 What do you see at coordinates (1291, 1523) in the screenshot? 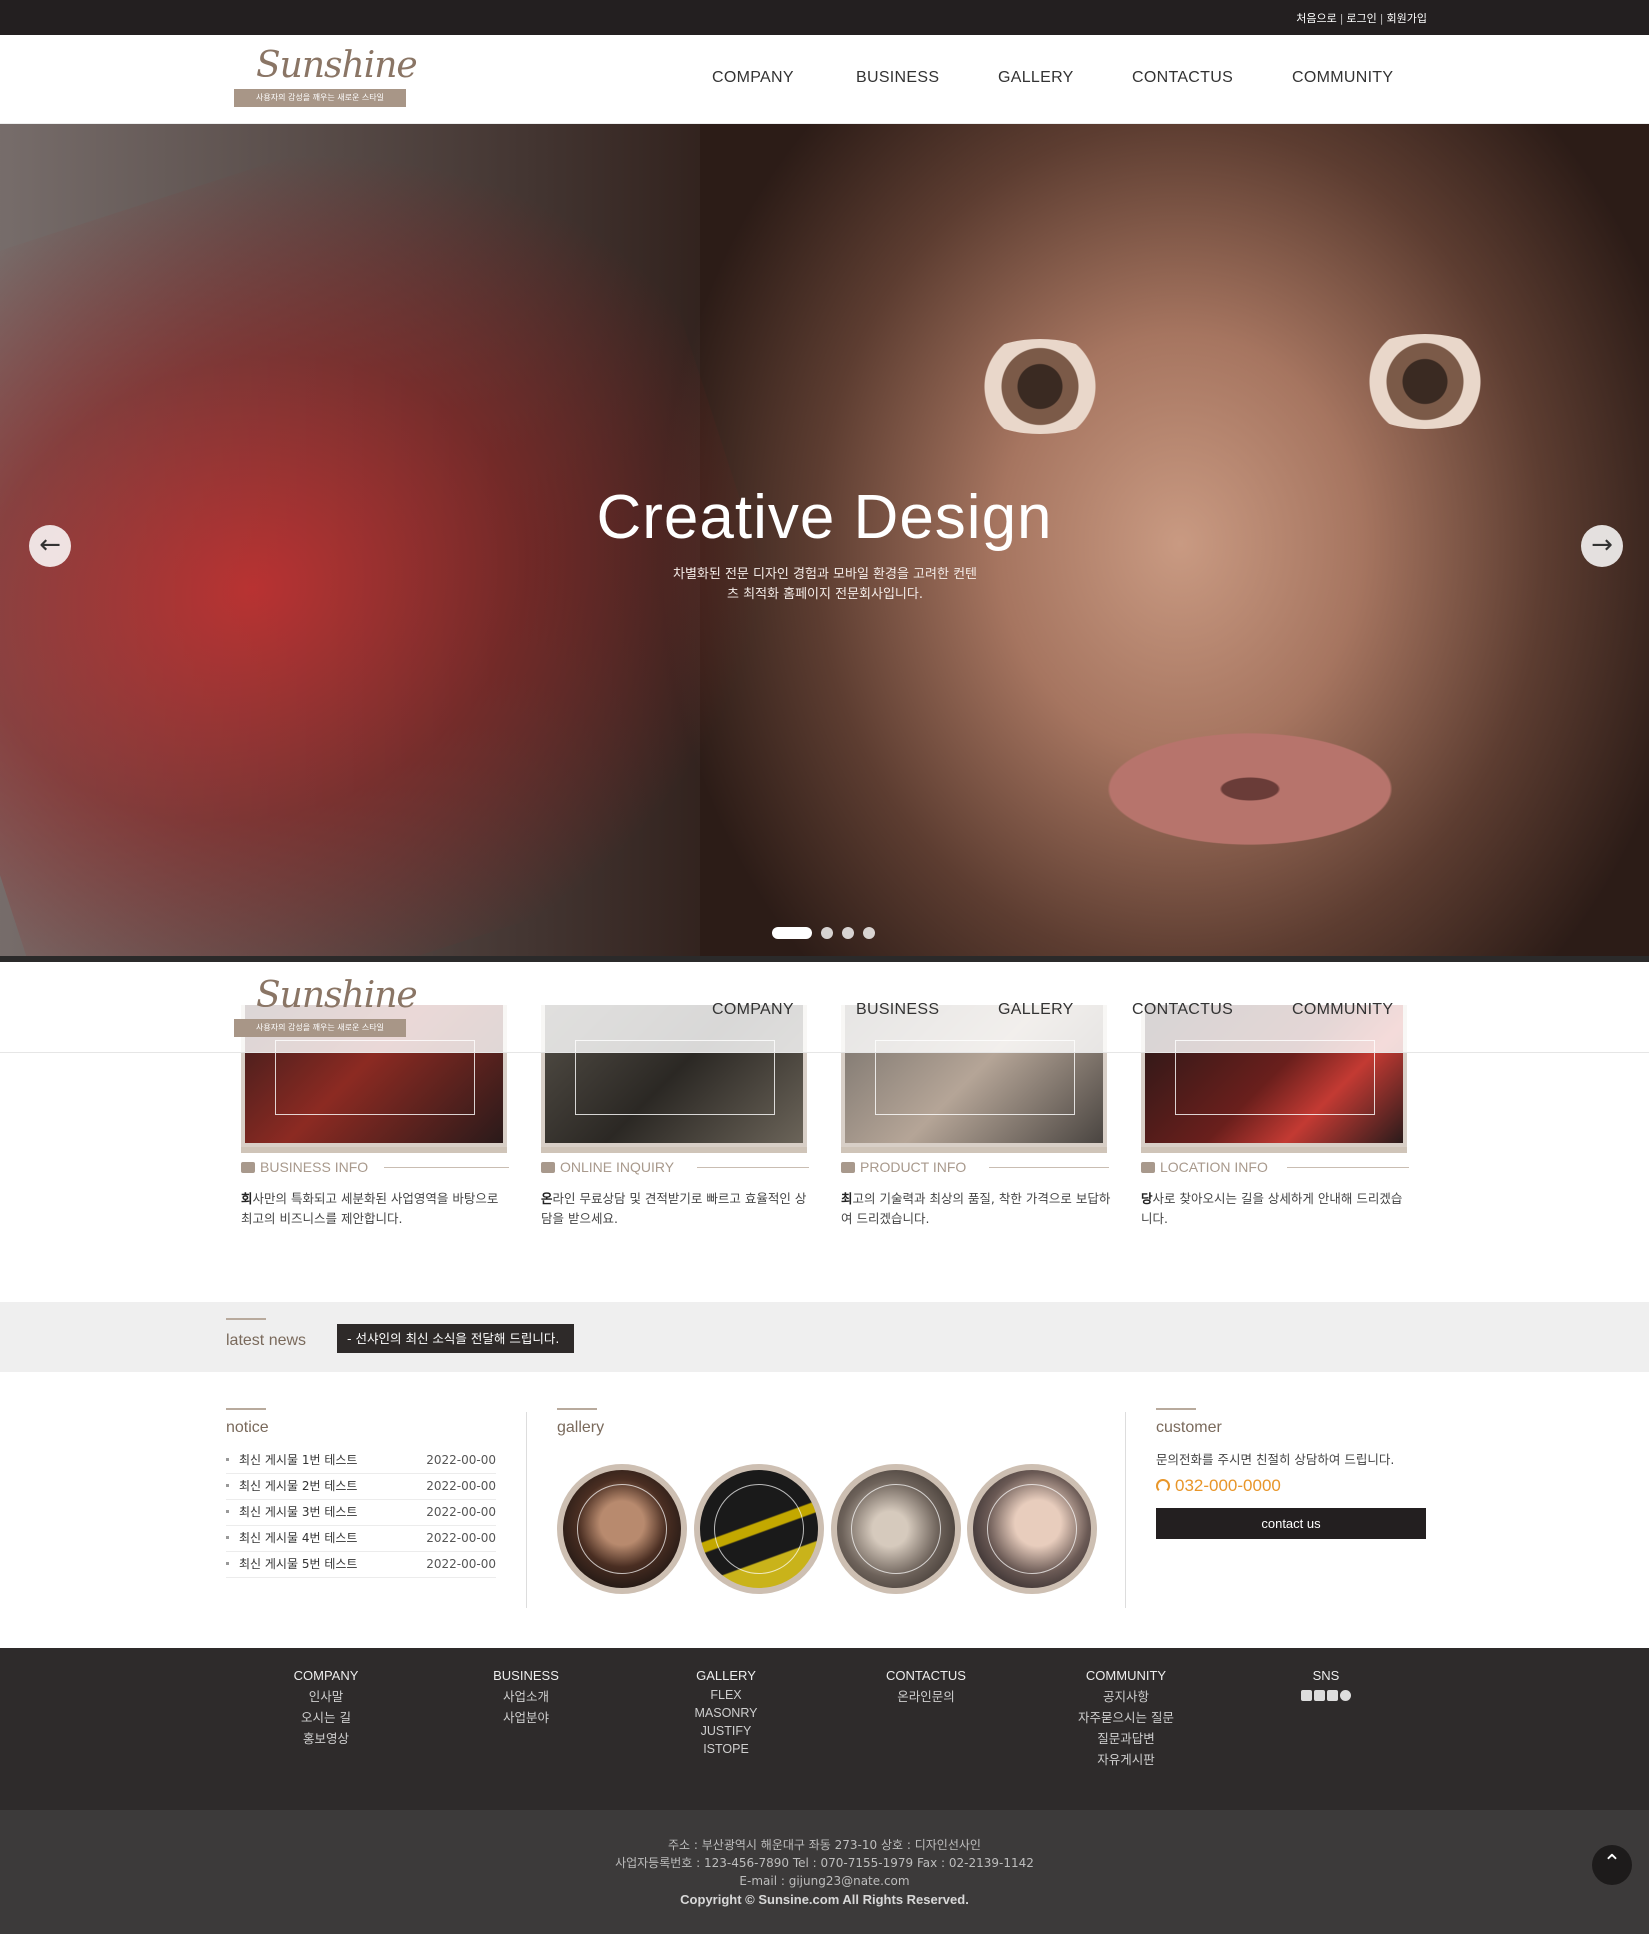
I see `contact-us-button: contact us` at bounding box center [1291, 1523].